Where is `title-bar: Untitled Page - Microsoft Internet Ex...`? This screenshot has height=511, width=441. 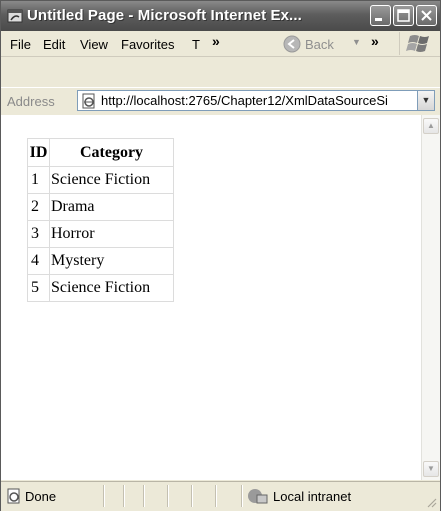 title-bar: Untitled Page - Microsoft Internet Ex... is located at coordinates (220, 16).